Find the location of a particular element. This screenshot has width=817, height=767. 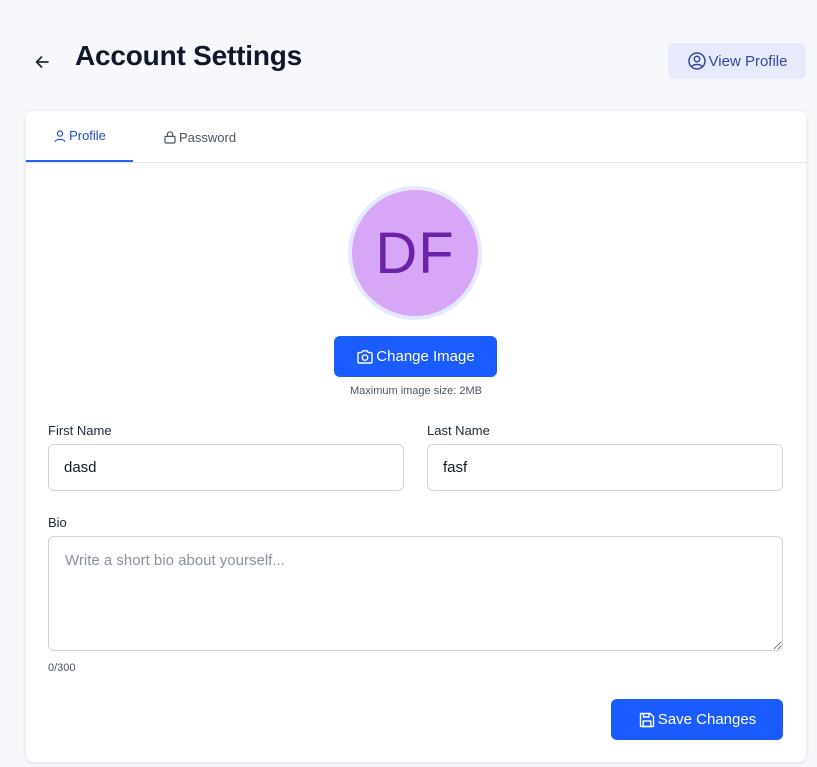

avatar: DF is located at coordinates (415, 253).